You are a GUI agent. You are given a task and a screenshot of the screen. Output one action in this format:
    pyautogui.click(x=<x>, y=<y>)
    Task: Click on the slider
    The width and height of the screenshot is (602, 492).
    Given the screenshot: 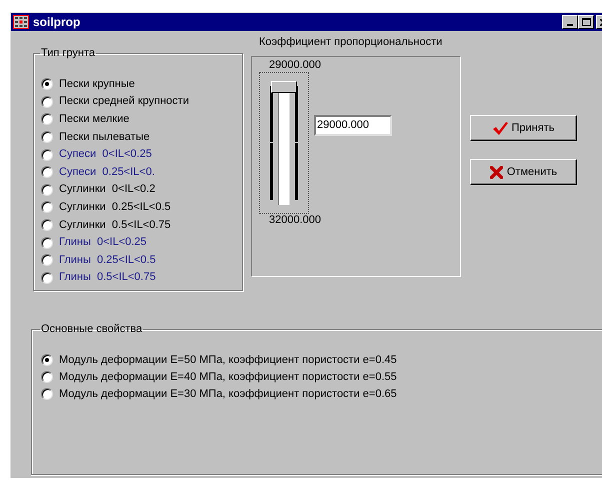 What is the action you would take?
    pyautogui.click(x=284, y=143)
    